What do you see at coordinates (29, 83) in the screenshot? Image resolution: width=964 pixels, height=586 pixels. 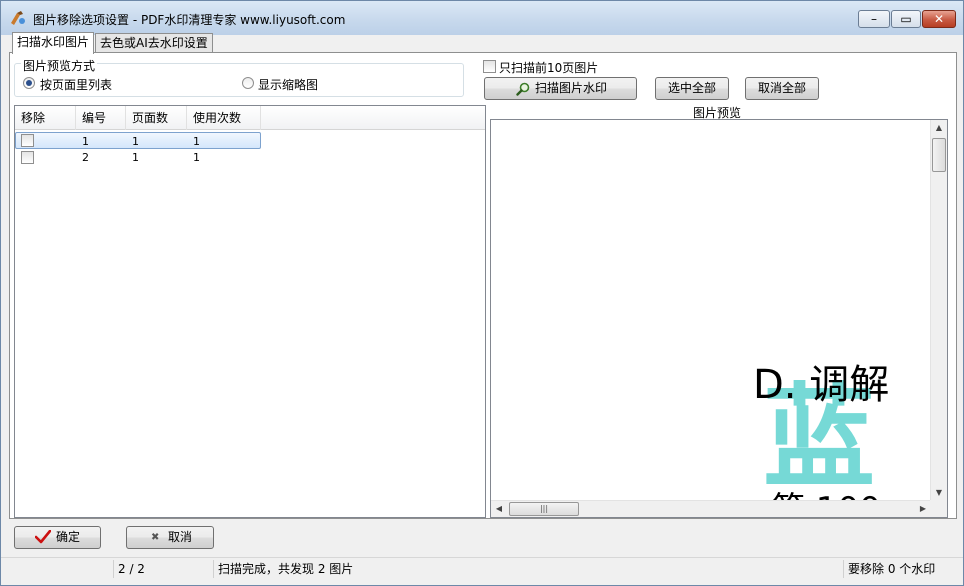 I see `radio-list-by-page` at bounding box center [29, 83].